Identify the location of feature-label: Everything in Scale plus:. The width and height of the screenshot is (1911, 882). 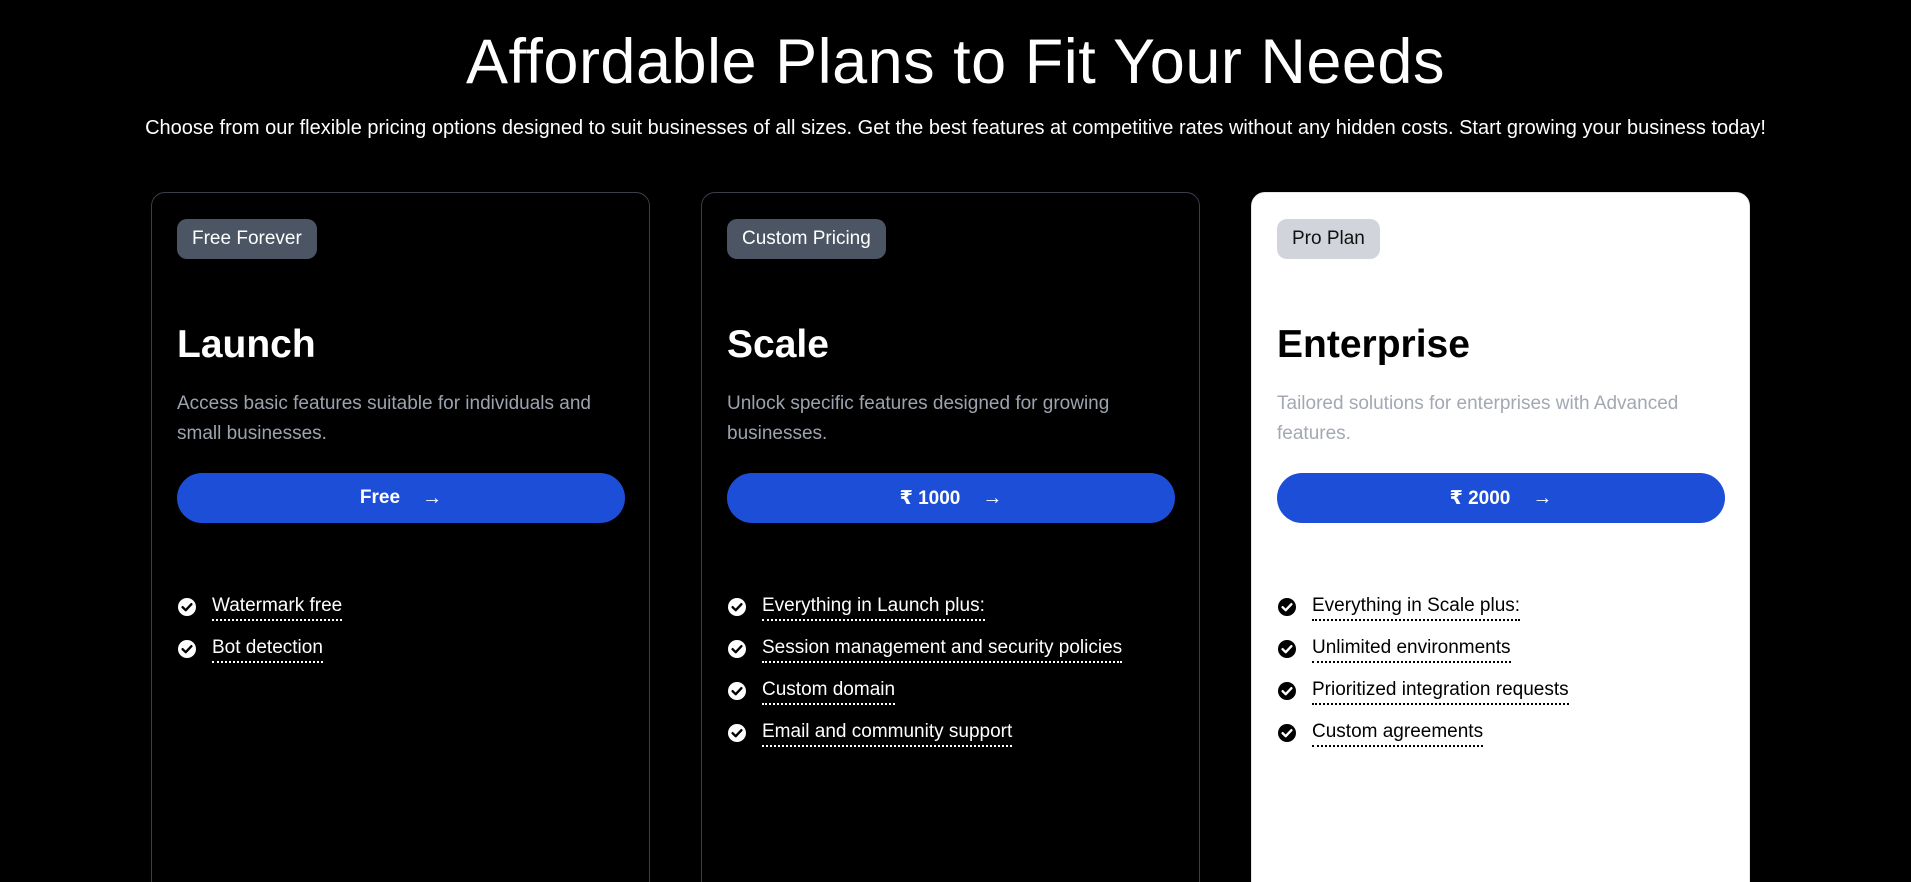
(1416, 607).